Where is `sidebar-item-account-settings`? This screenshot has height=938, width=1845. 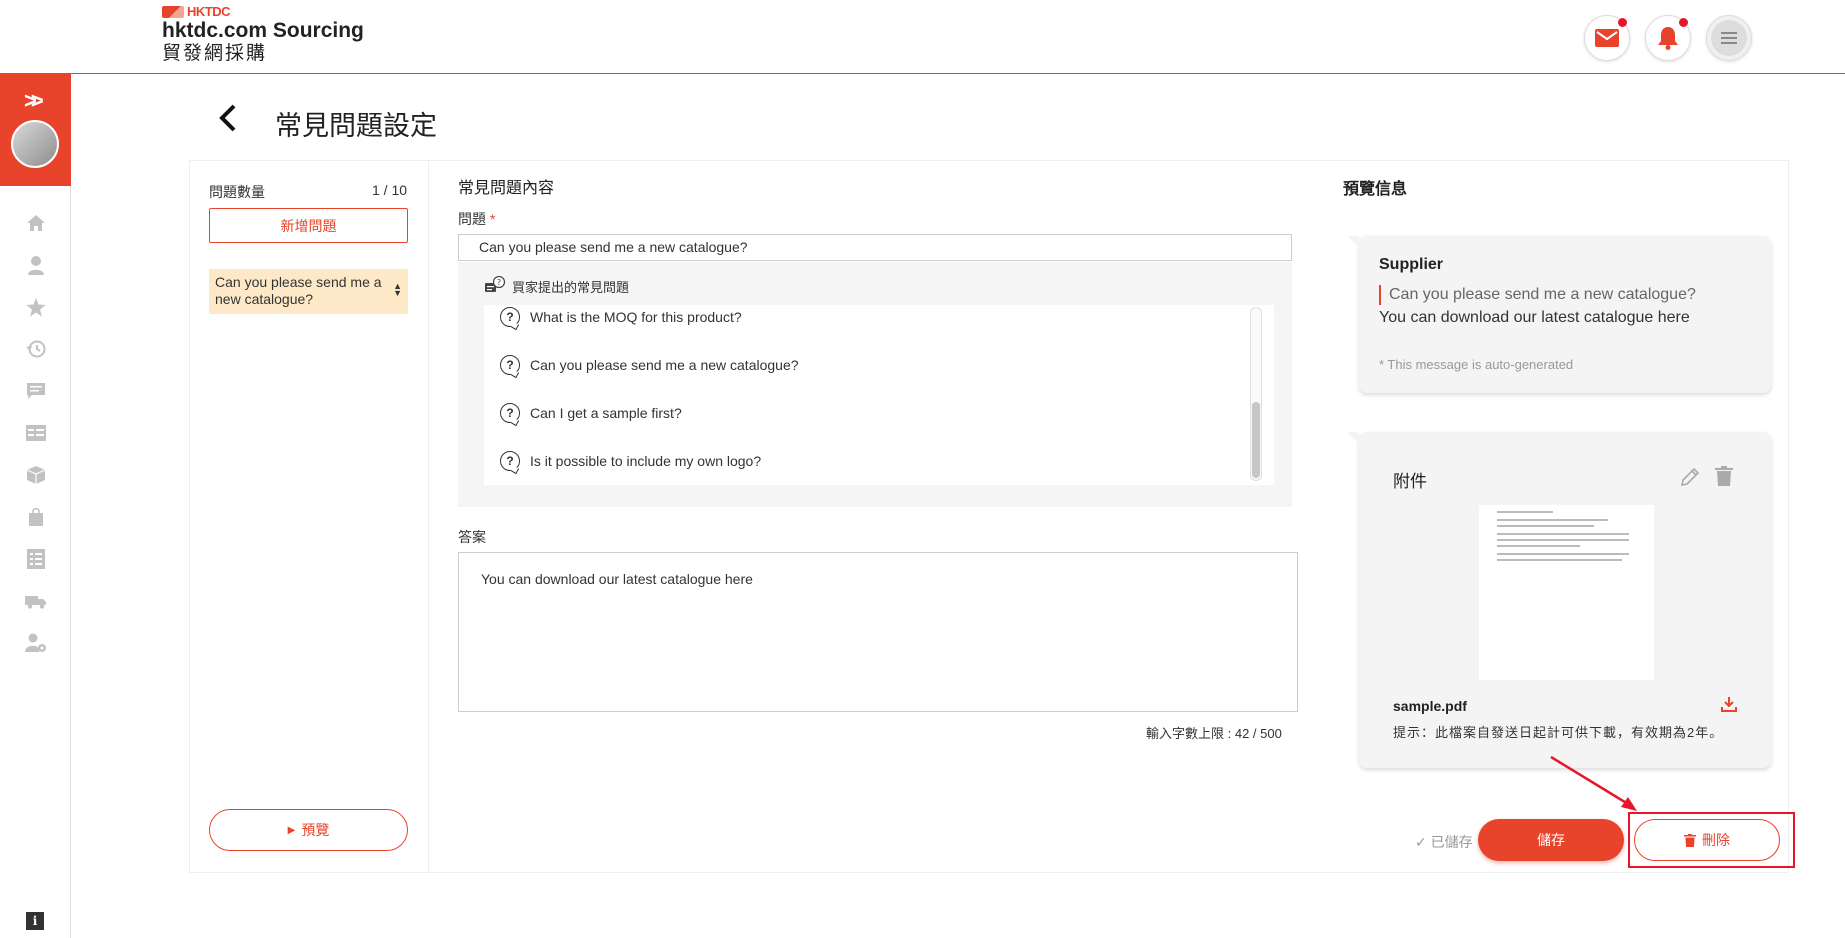
sidebar-item-account-settings is located at coordinates (35, 643).